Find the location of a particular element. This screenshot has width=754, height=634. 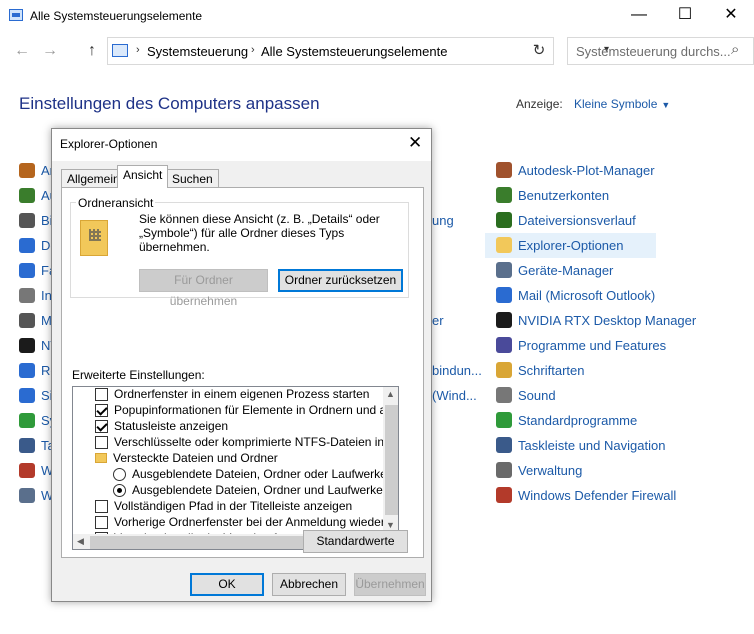

scrollbar-thumb is located at coordinates (391, 460).